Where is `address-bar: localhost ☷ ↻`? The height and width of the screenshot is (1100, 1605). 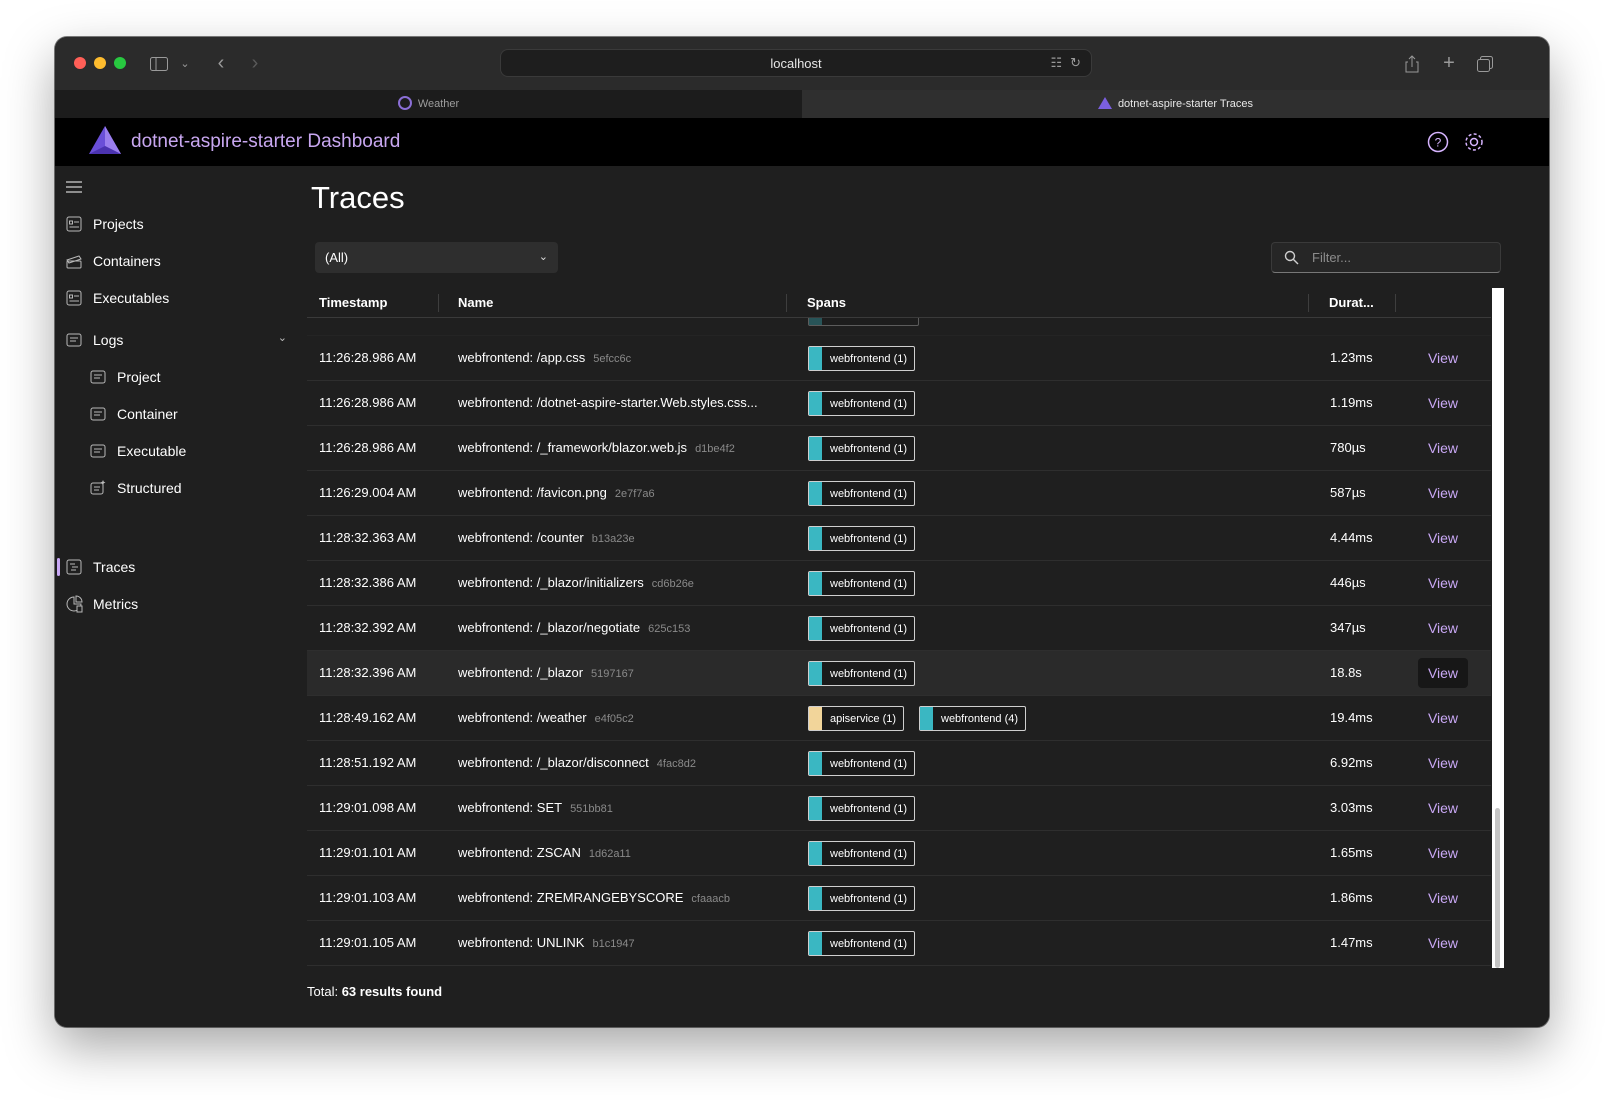
address-bar: localhost ☷ ↻ is located at coordinates (796, 63).